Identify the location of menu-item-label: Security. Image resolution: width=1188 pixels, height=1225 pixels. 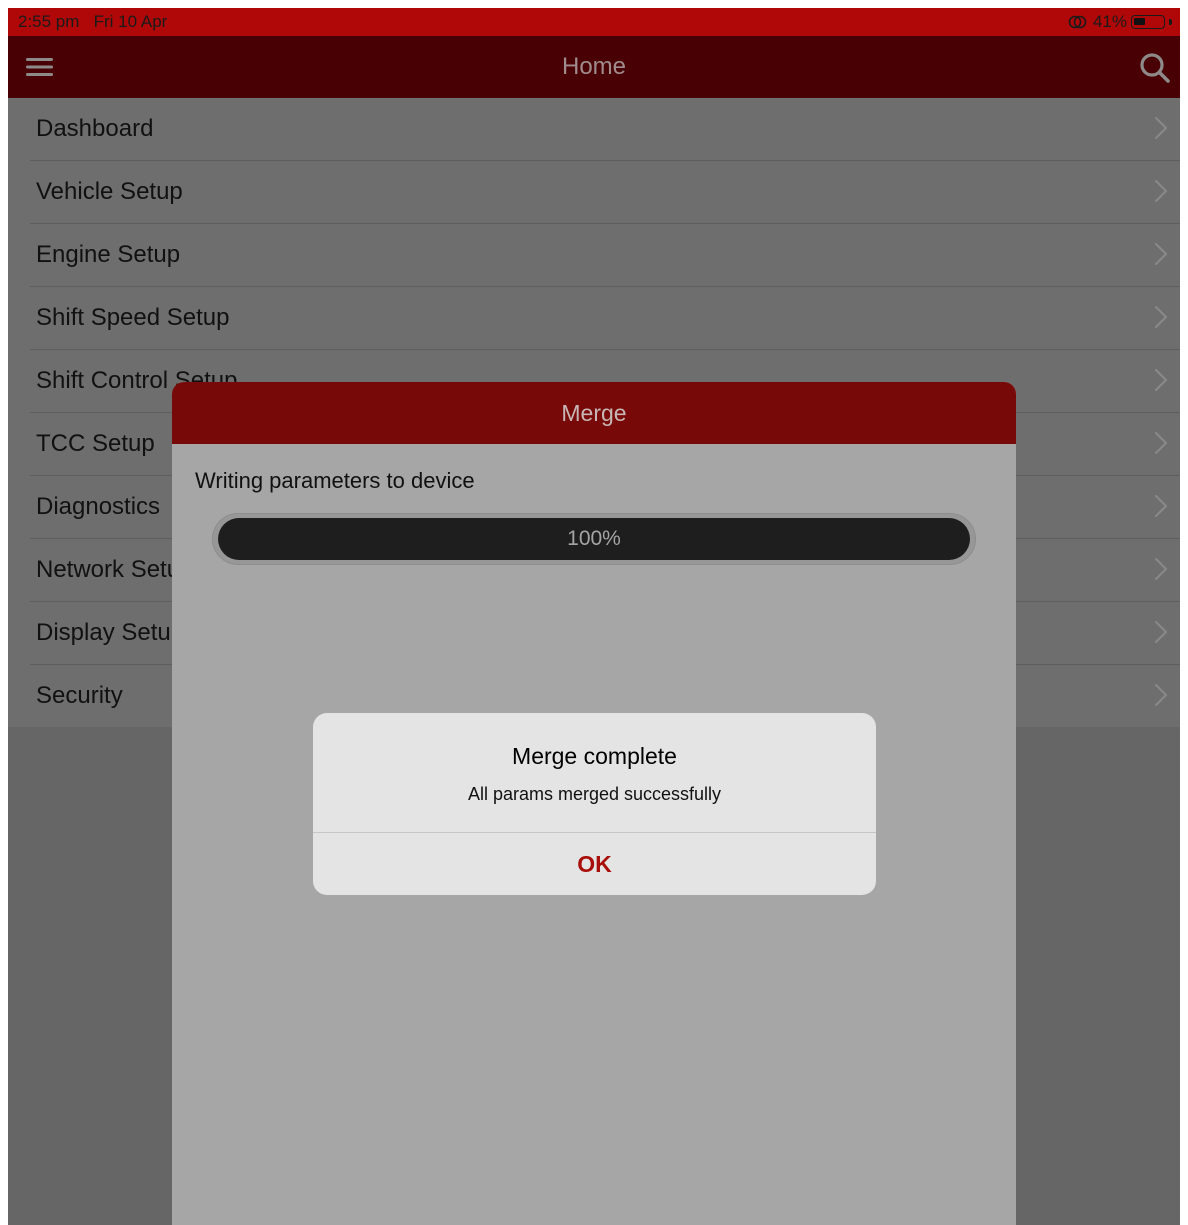
(79, 695).